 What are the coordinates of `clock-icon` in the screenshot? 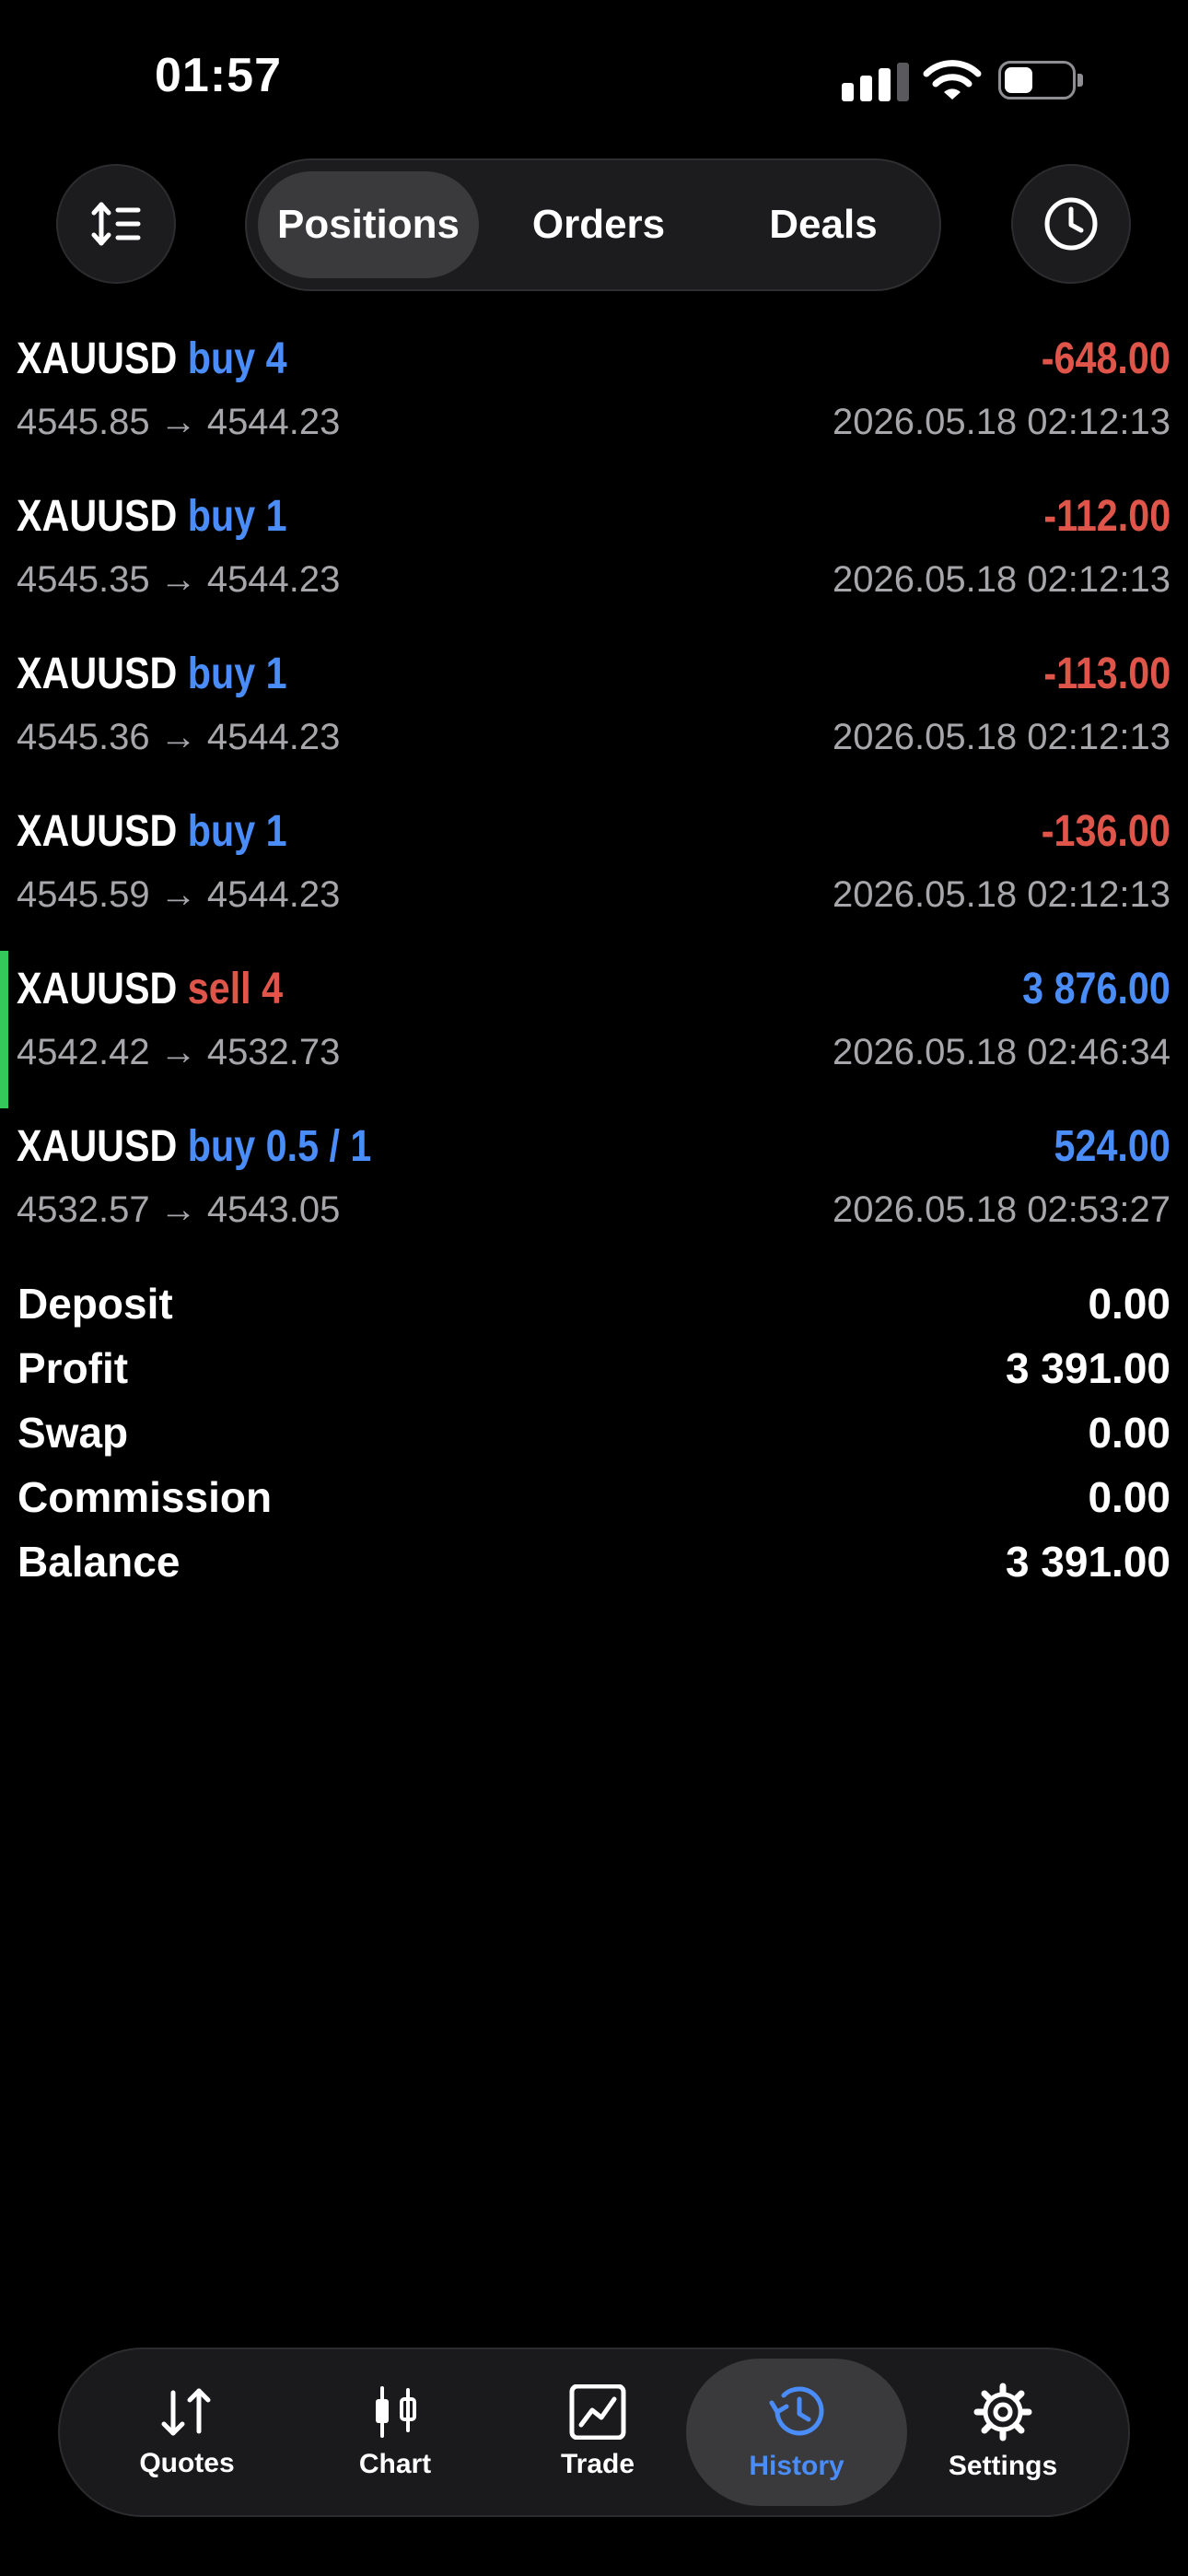 It's located at (1071, 224).